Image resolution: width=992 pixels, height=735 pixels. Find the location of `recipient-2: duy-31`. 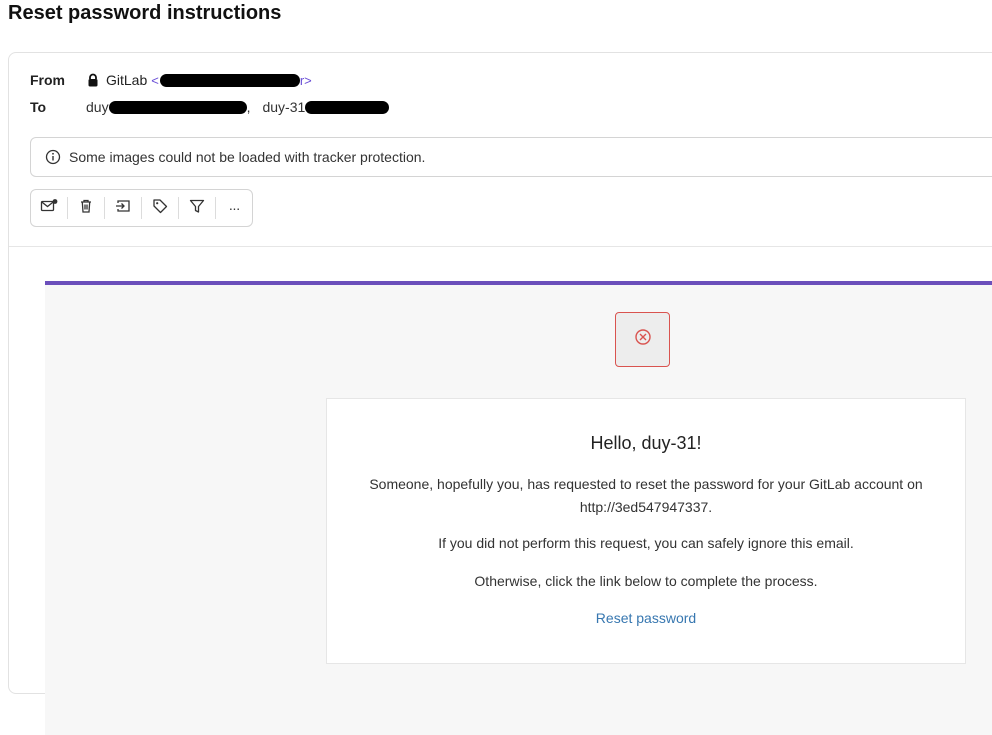

recipient-2: duy-31 is located at coordinates (283, 107).